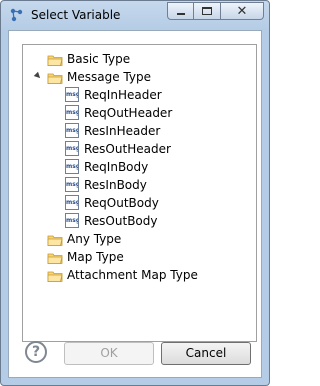 The width and height of the screenshot is (320, 386). I want to click on minimize-icon, so click(181, 14).